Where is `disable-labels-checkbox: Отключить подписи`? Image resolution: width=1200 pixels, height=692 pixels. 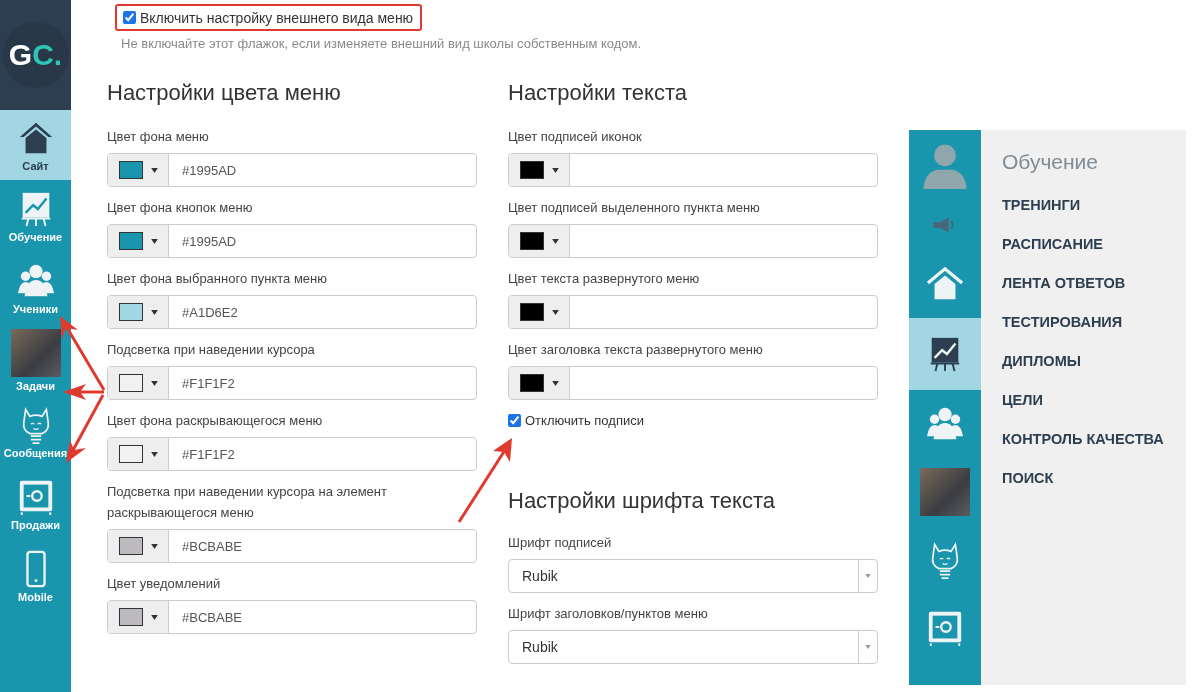 disable-labels-checkbox: Отключить подписи is located at coordinates (576, 420).